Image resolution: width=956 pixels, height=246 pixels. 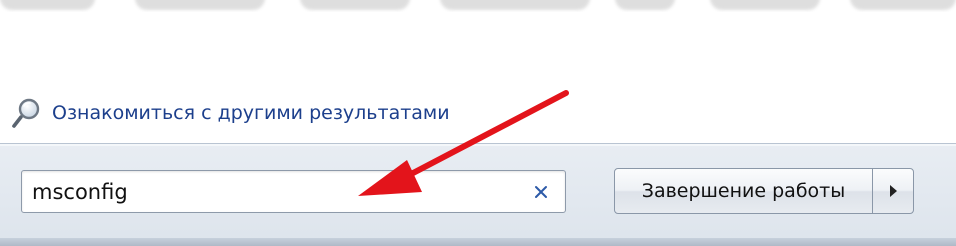 What do you see at coordinates (478, 6) in the screenshot?
I see `blurred-results-strip` at bounding box center [478, 6].